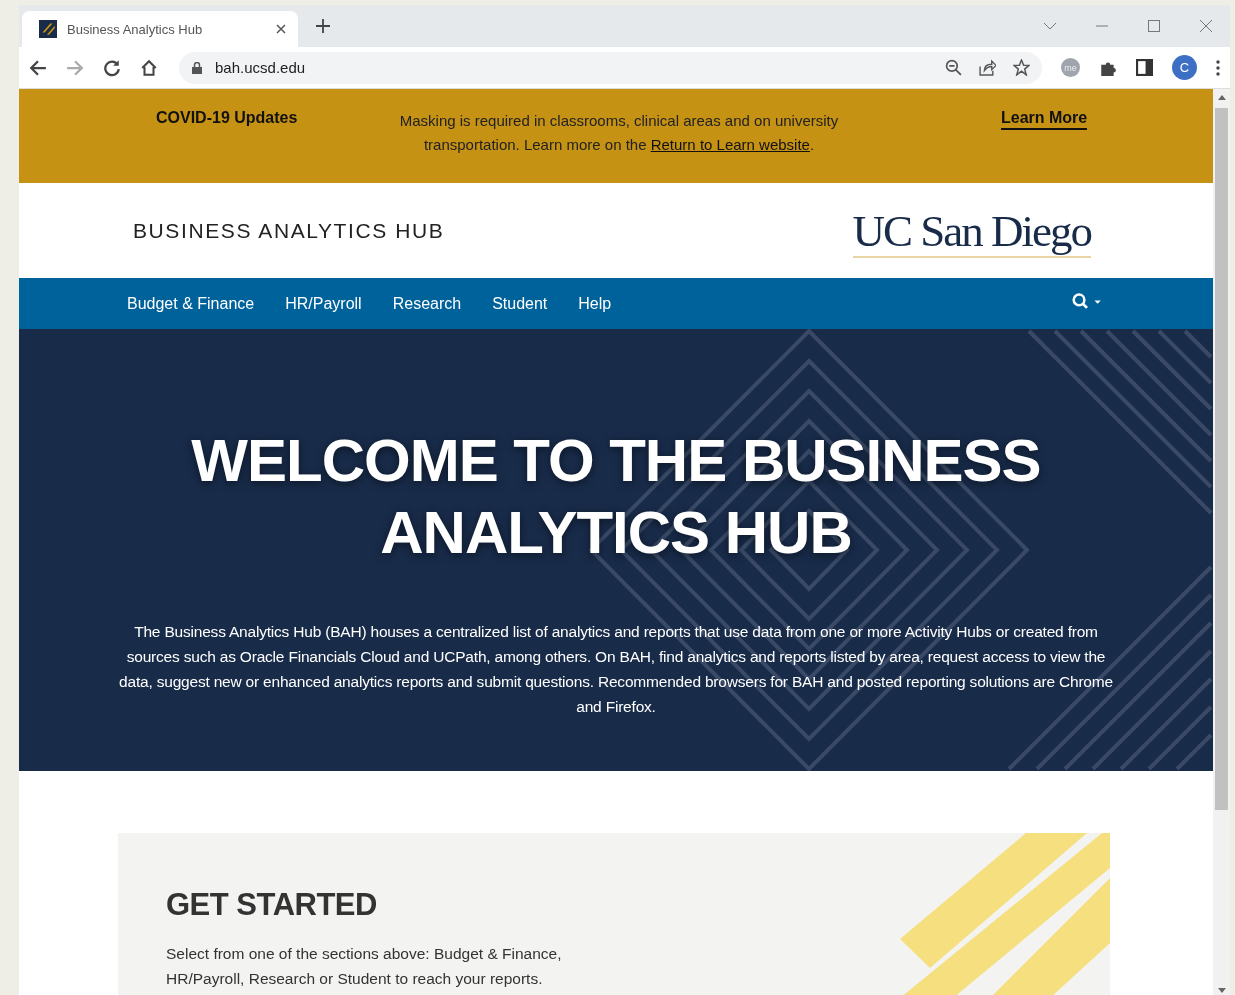 The image size is (1235, 995). I want to click on tab-title: Business Analytics Hub, so click(135, 29).